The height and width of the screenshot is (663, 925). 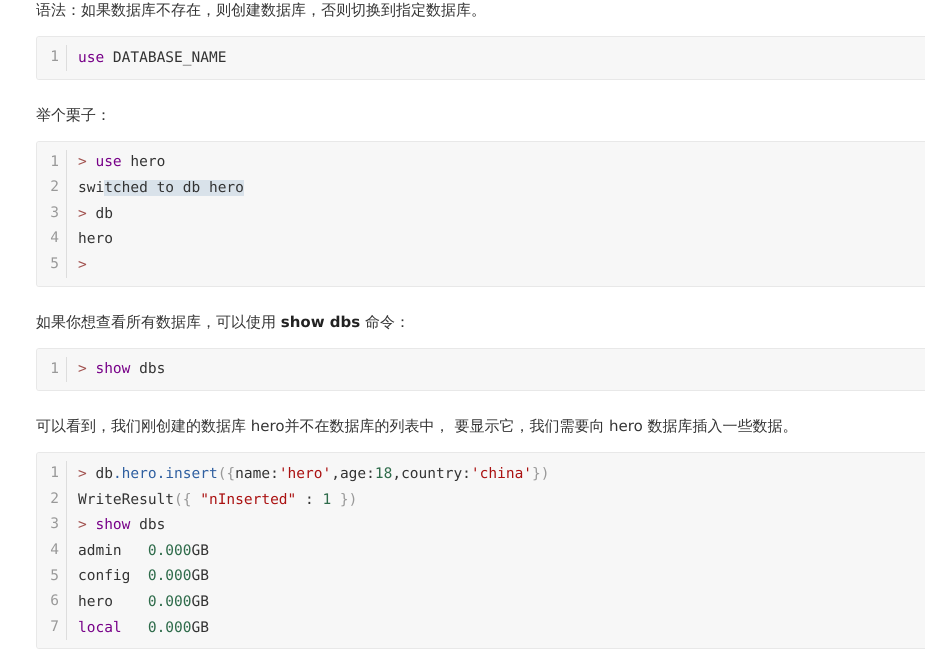 I want to click on code-line: > db, so click(x=95, y=214).